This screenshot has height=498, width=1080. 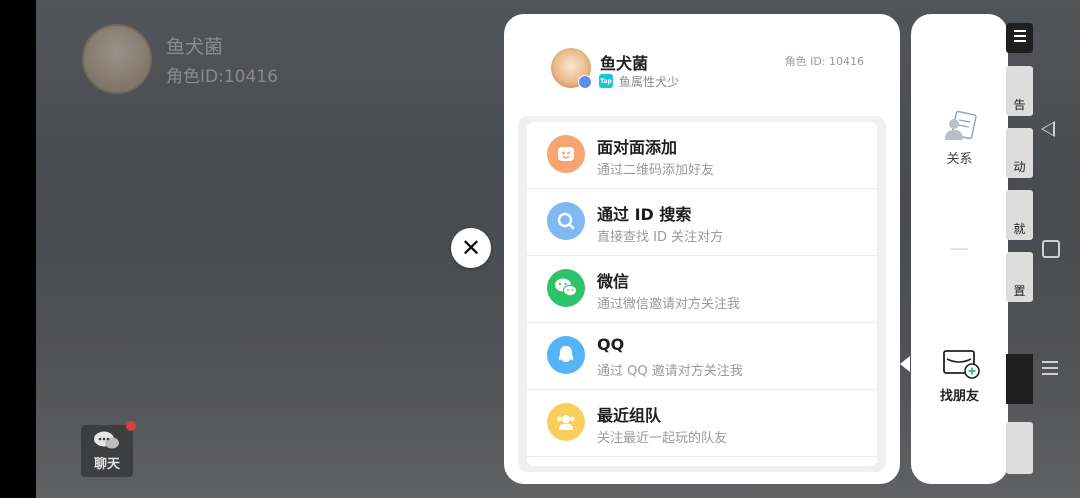 I want to click on face-to-face-icon, so click(x=566, y=154).